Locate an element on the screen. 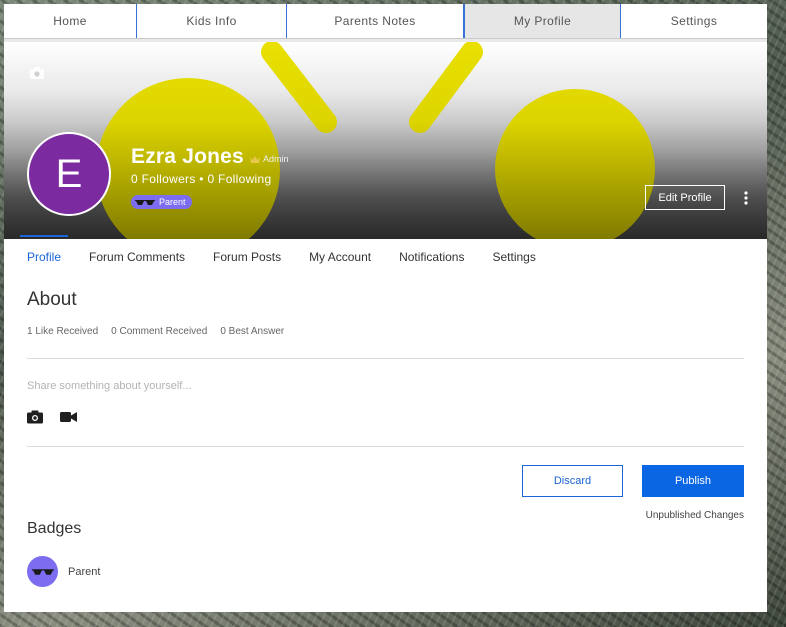  nav-item-home: Home is located at coordinates (70, 21).